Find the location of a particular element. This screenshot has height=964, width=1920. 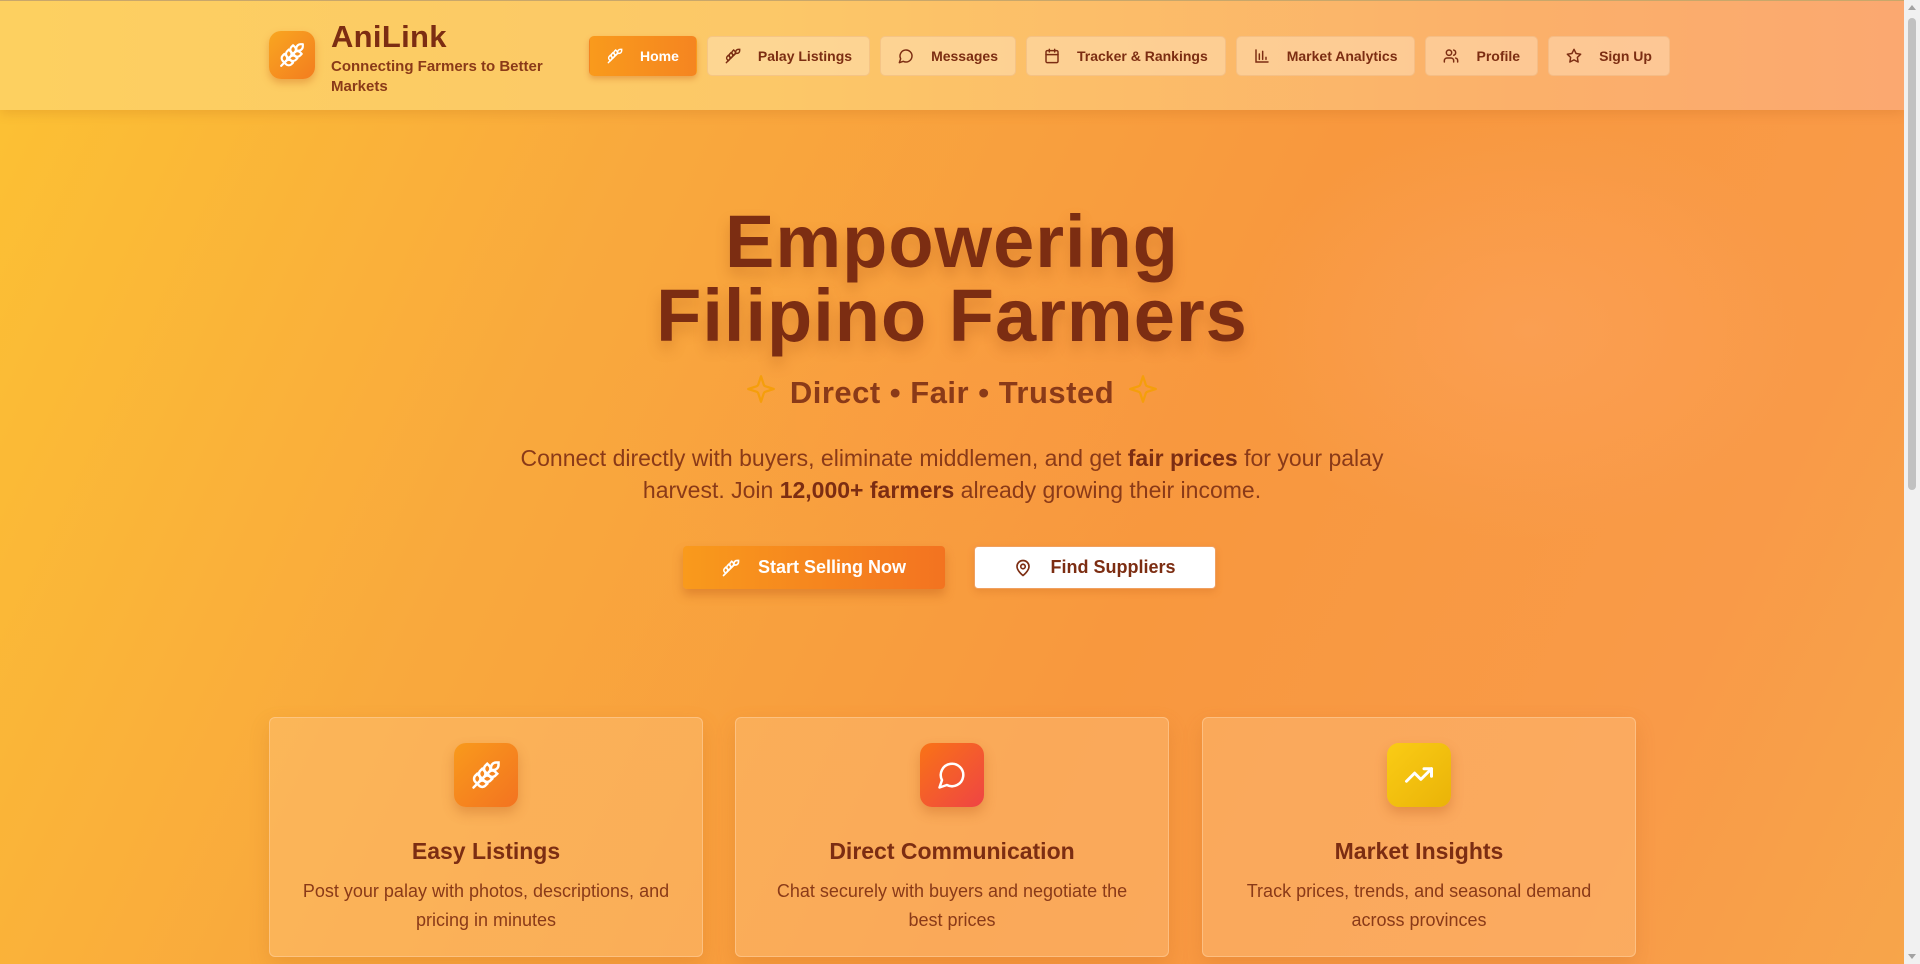

find-suppliers-button: Find Suppliers is located at coordinates (1095, 567).